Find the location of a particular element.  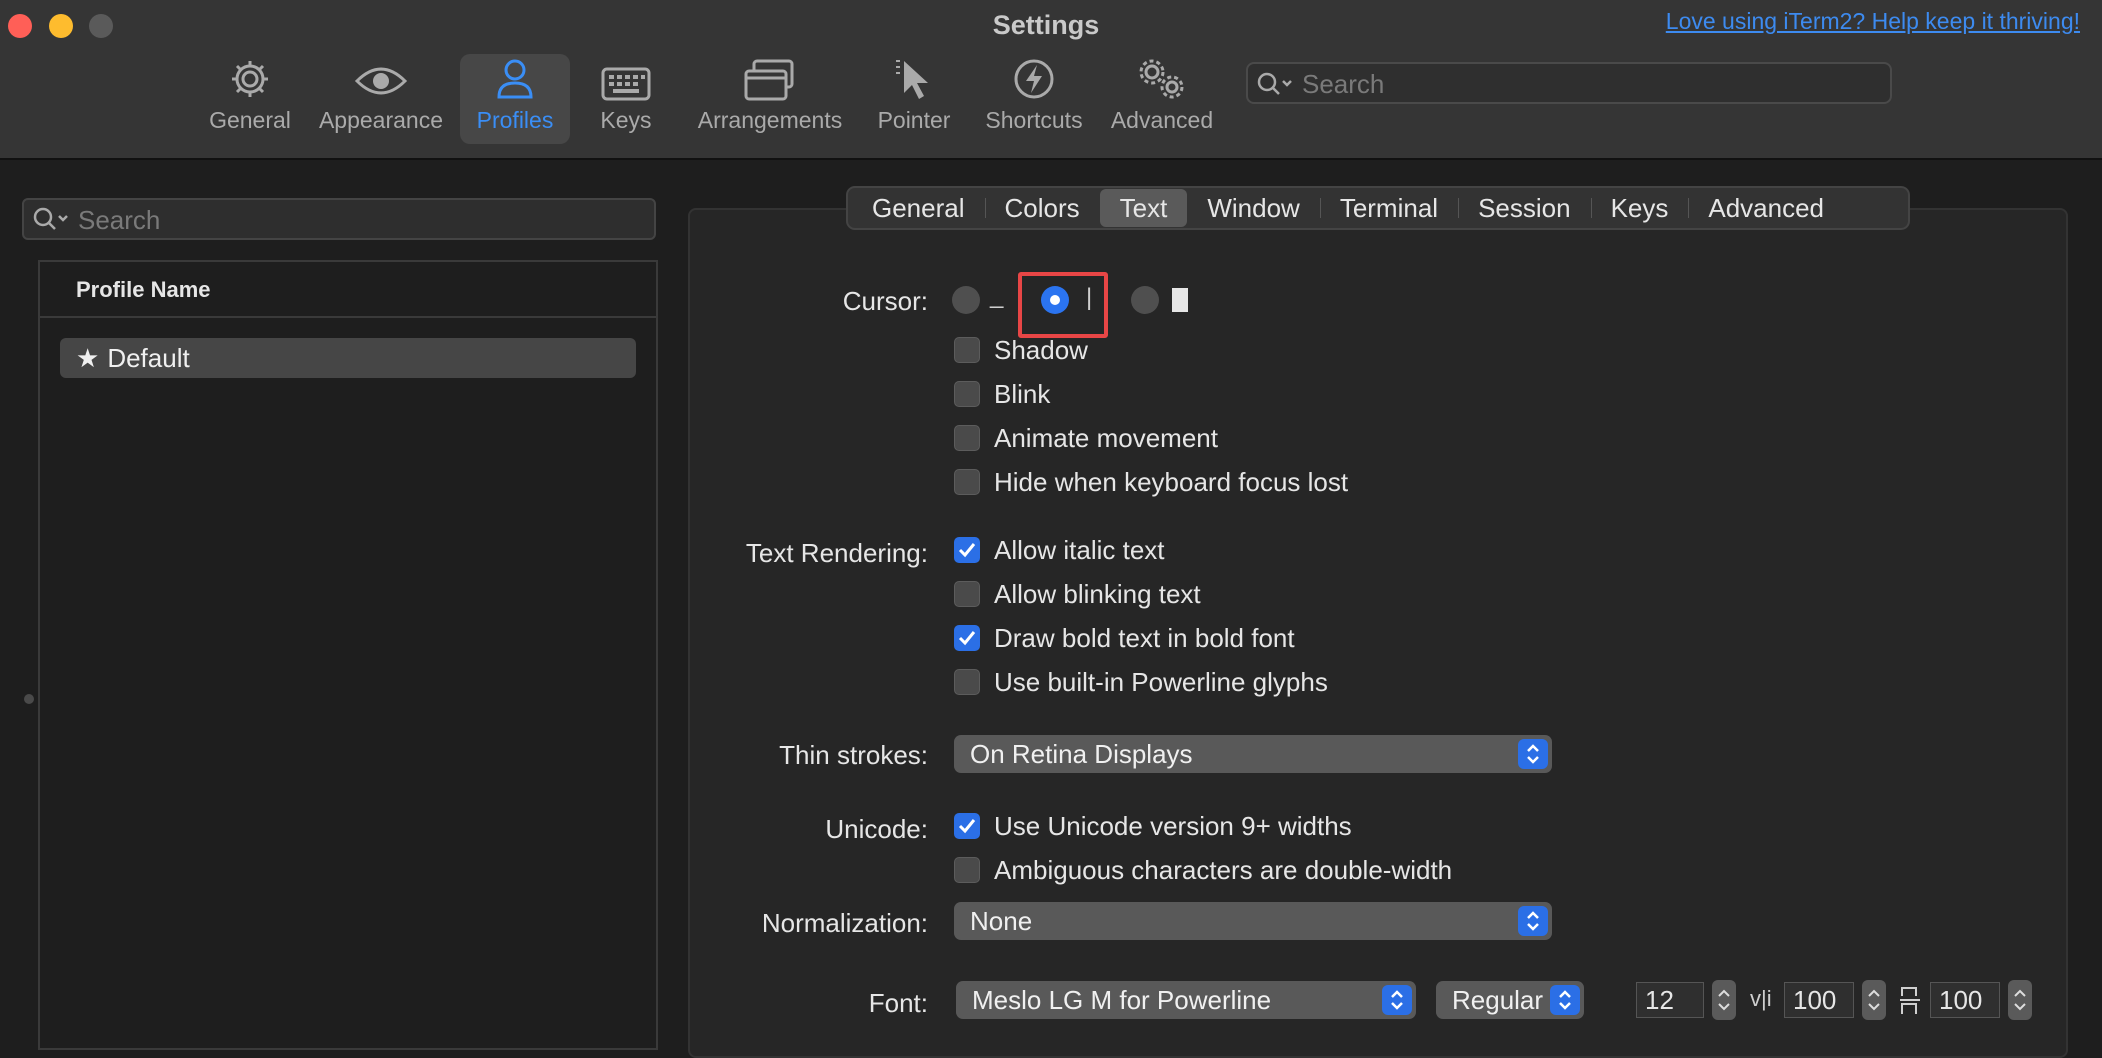

eye-icon is located at coordinates (381, 81).